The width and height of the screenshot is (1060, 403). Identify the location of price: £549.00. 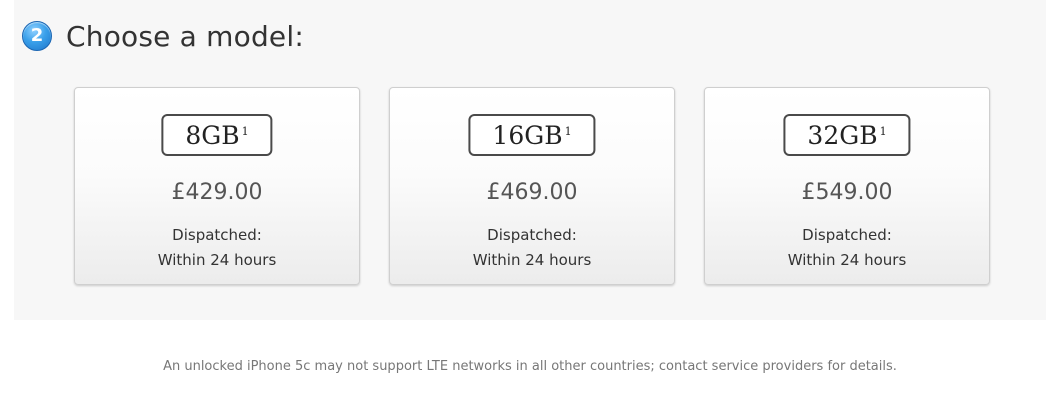
(847, 192).